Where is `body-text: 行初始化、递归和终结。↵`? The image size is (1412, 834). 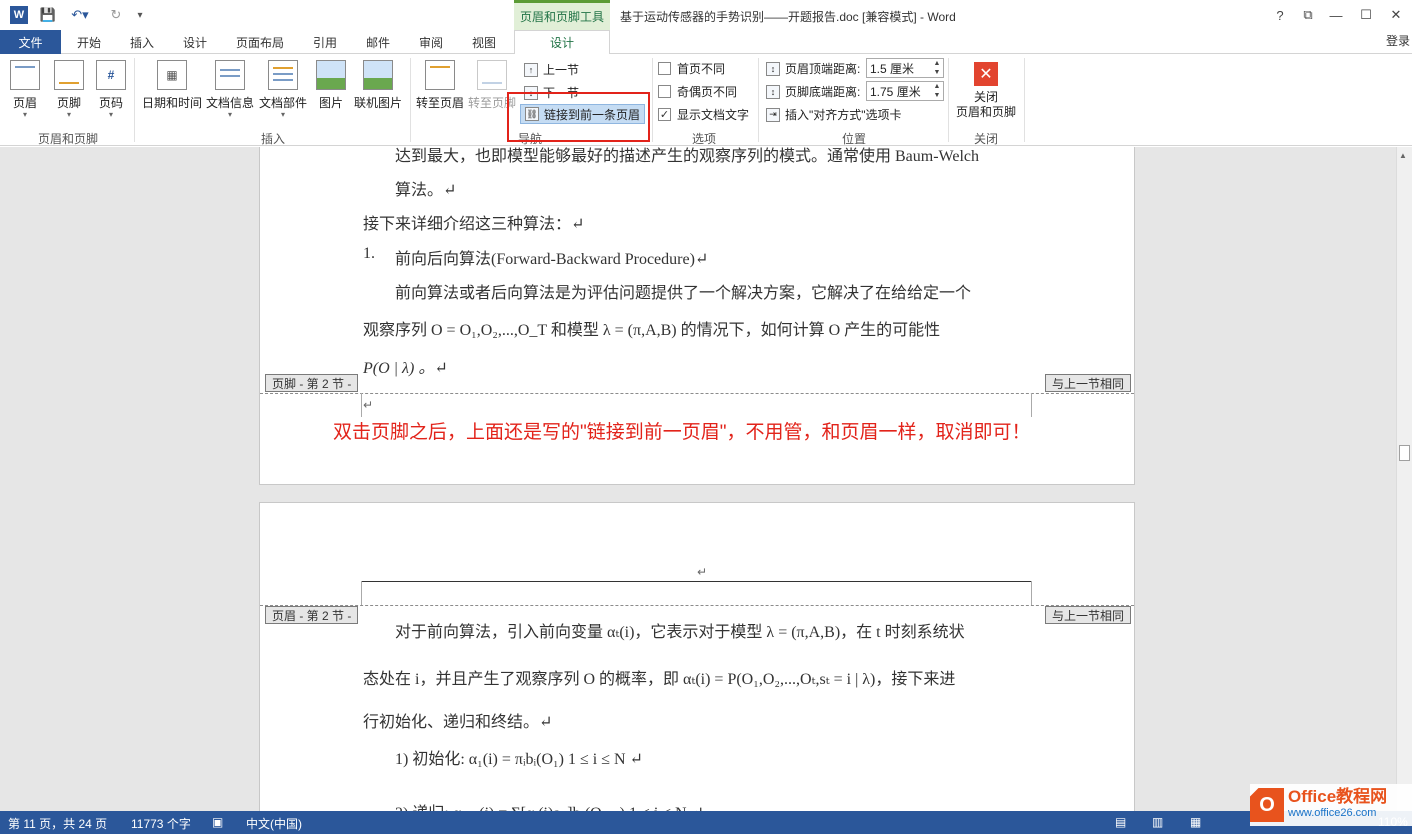
body-text: 行初始化、递归和终结。↵ is located at coordinates (458, 722).